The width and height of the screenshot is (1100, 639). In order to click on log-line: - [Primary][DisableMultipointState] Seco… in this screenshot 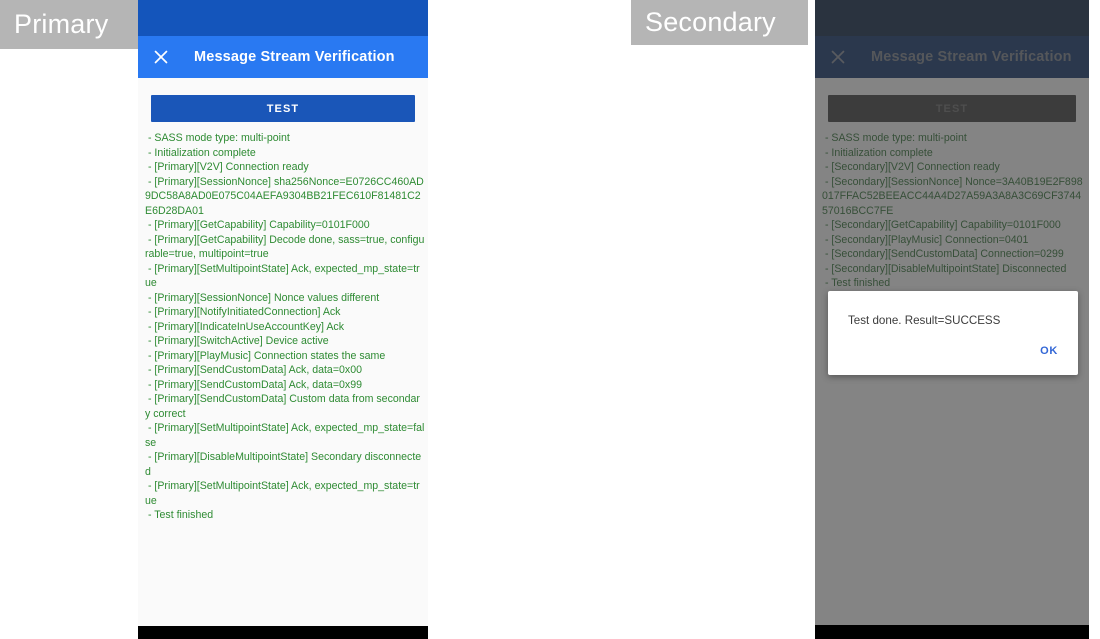, I will do `click(283, 464)`.